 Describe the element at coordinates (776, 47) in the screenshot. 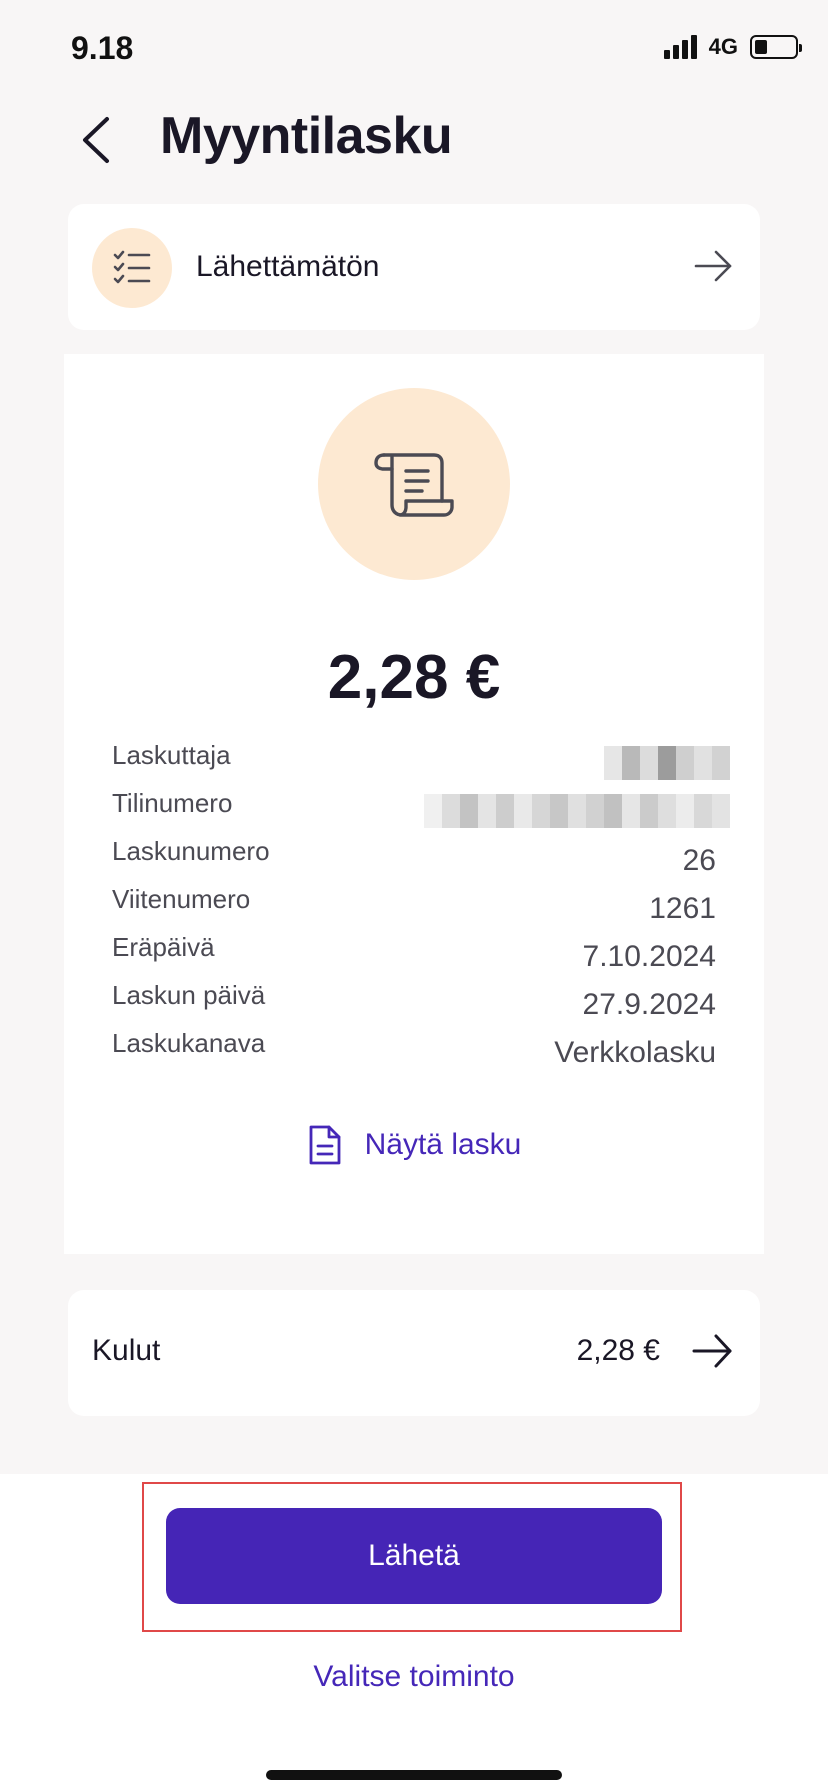

I see `battery-icon` at that location.